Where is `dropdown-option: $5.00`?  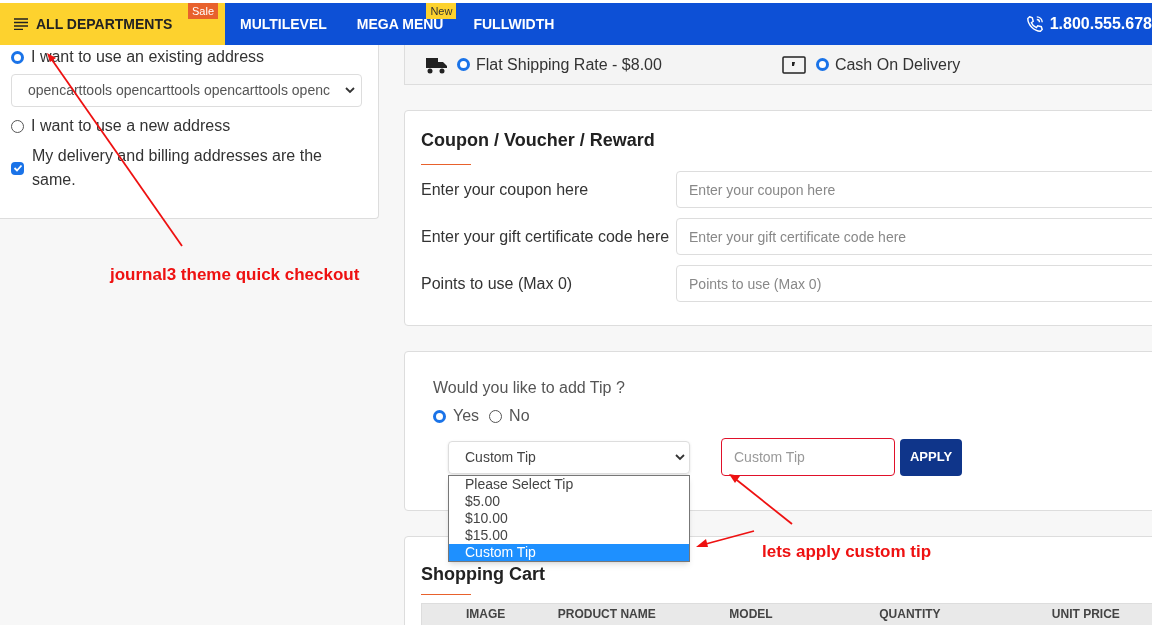 dropdown-option: $5.00 is located at coordinates (569, 501).